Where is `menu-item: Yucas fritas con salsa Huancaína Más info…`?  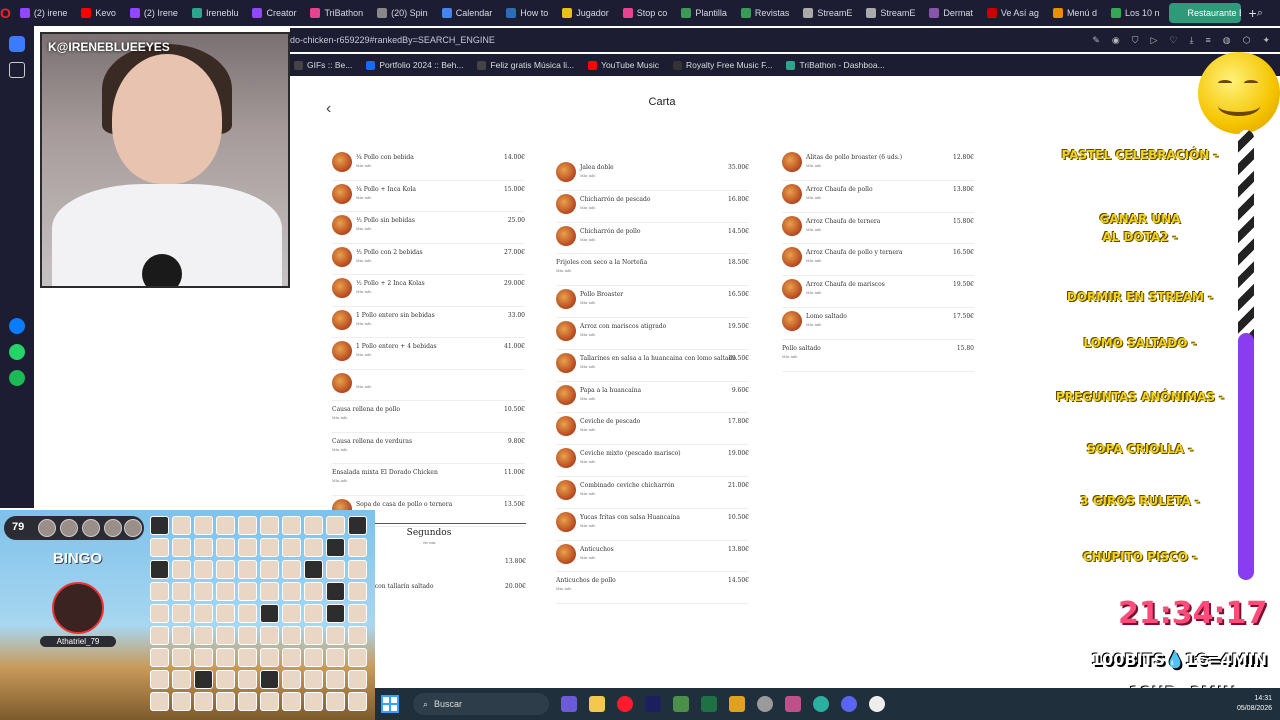 menu-item: Yucas fritas con salsa Huancaína Más info… is located at coordinates (657, 523).